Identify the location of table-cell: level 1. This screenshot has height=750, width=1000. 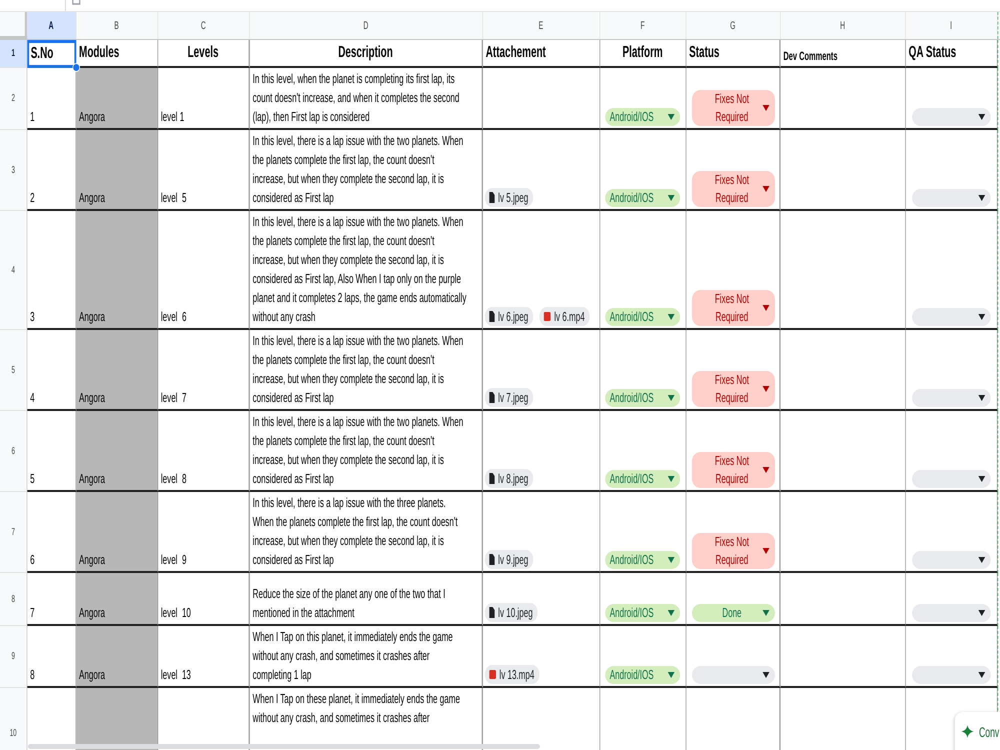
(204, 99).